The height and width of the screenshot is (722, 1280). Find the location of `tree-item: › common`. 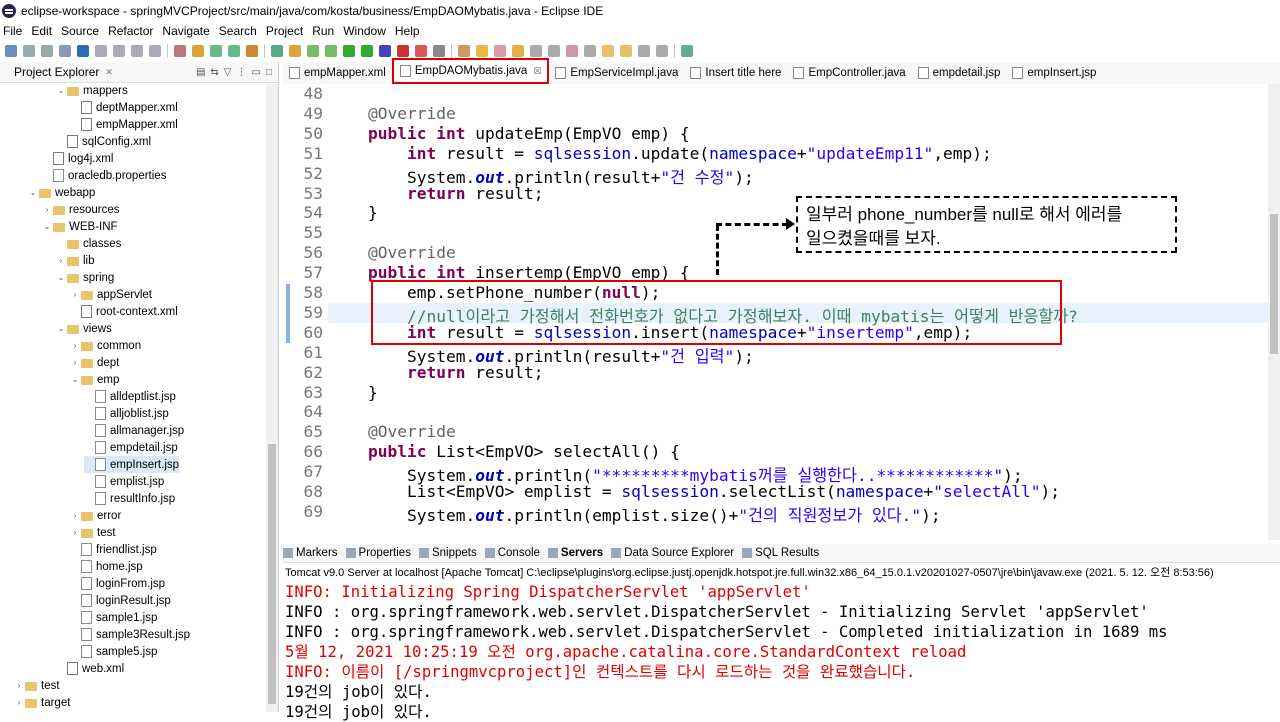

tree-item: › common is located at coordinates (105, 345).